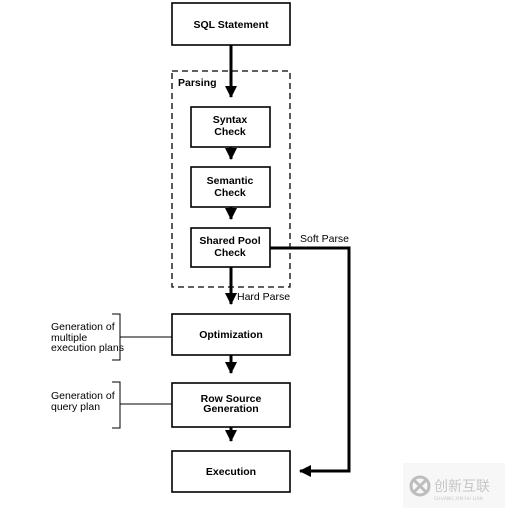 The image size is (505, 508). I want to click on sql-statement-label: SQL Statement, so click(231, 25).